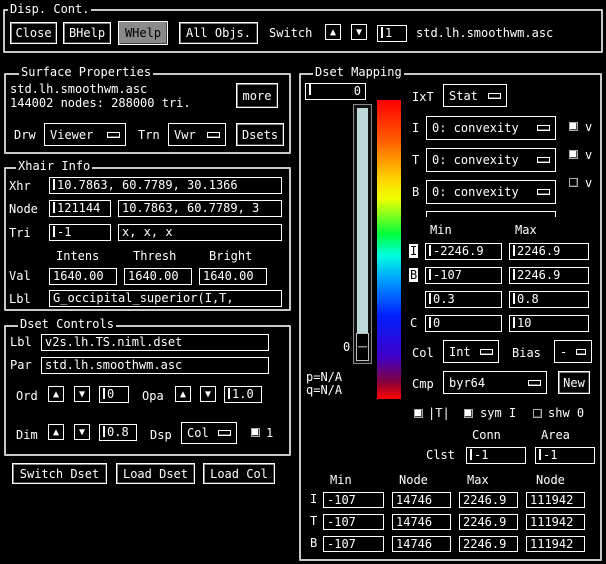 The image size is (606, 564). Describe the element at coordinates (565, 455) in the screenshot. I see `clst-area-field: -1` at that location.